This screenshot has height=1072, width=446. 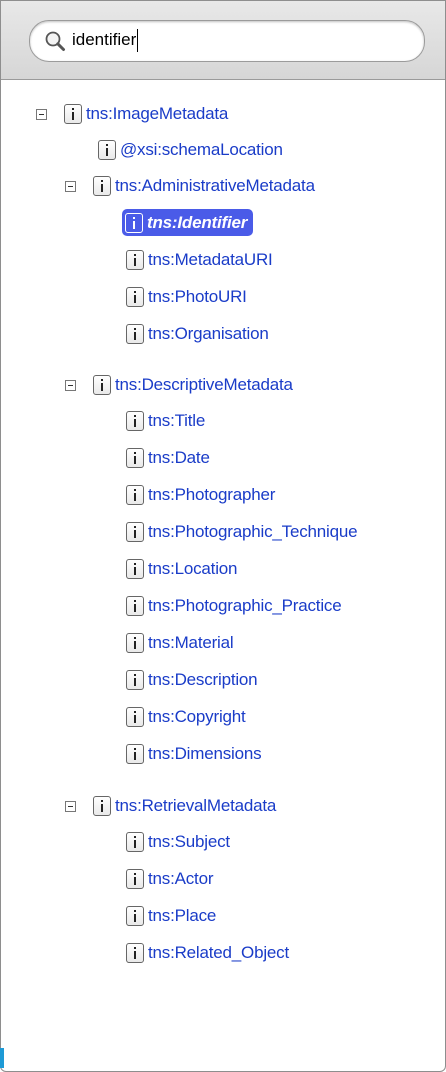 What do you see at coordinates (242, 40) in the screenshot?
I see `search-input` at bounding box center [242, 40].